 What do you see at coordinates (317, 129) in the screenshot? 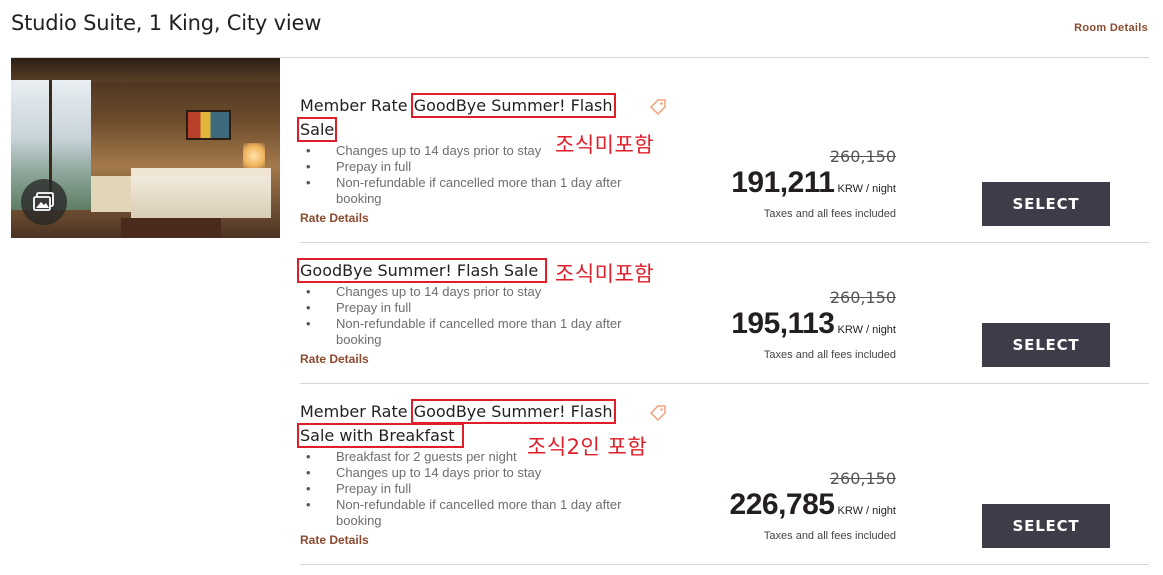
I see `rate-name-highlight: Sale` at bounding box center [317, 129].